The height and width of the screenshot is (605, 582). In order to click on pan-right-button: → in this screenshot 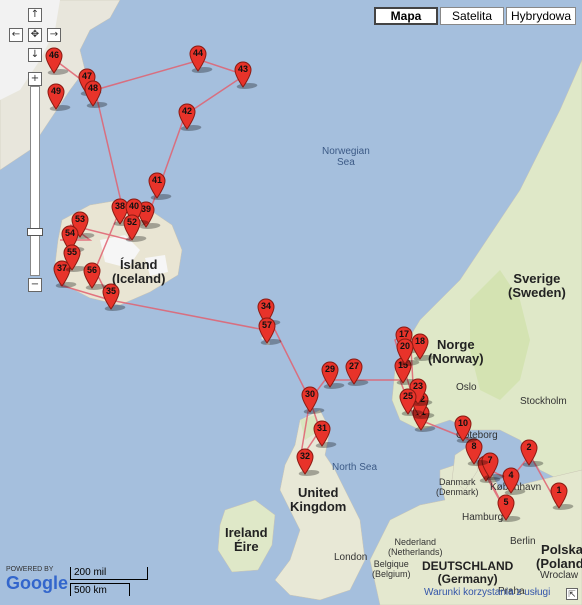, I will do `click(54, 35)`.